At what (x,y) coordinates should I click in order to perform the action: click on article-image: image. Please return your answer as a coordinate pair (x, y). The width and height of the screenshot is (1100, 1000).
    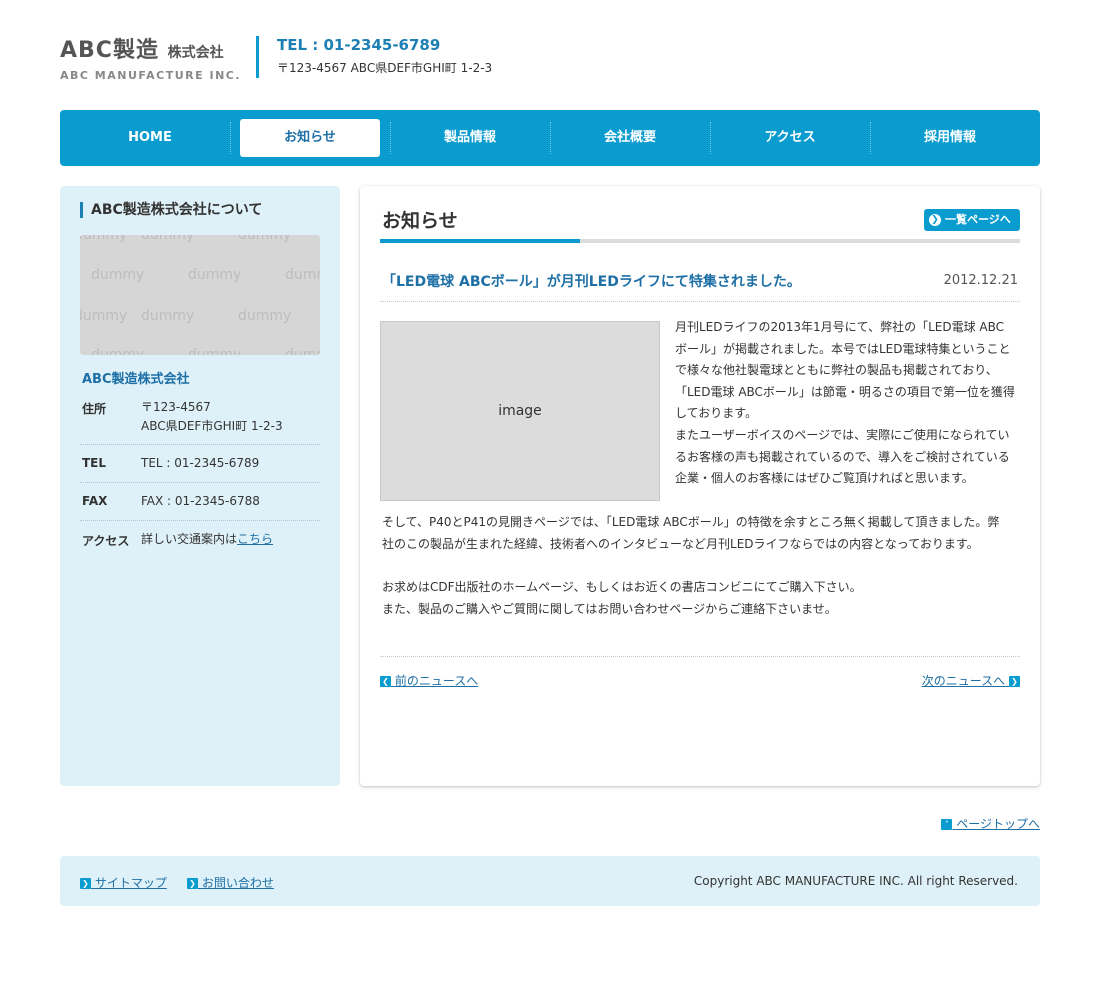
    Looking at the image, I should click on (520, 411).